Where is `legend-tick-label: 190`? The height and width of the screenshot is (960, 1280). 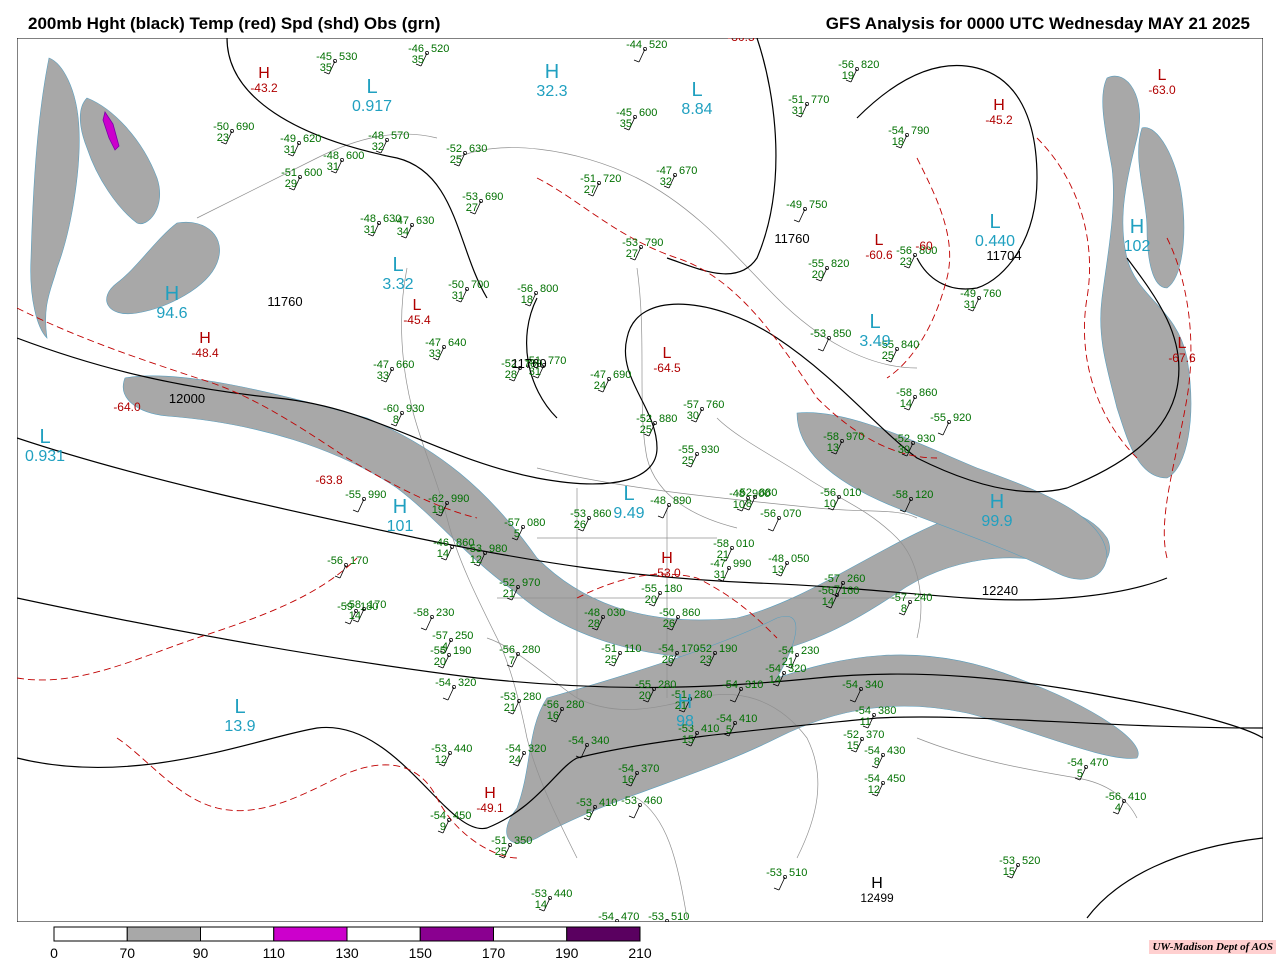 legend-tick-label: 190 is located at coordinates (567, 952).